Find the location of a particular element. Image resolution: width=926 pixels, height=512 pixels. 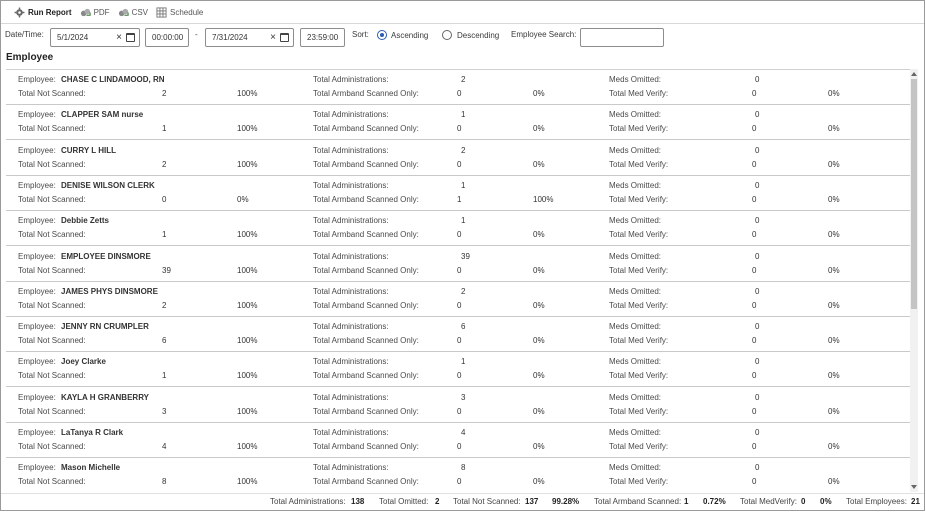

employee-name: KAYLA H GRANBERRY is located at coordinates (105, 397).